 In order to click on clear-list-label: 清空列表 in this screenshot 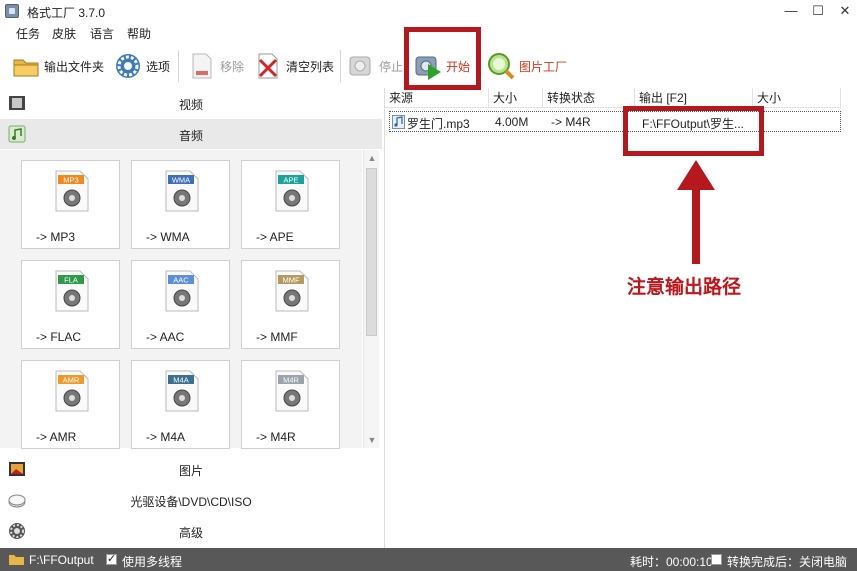, I will do `click(310, 66)`.